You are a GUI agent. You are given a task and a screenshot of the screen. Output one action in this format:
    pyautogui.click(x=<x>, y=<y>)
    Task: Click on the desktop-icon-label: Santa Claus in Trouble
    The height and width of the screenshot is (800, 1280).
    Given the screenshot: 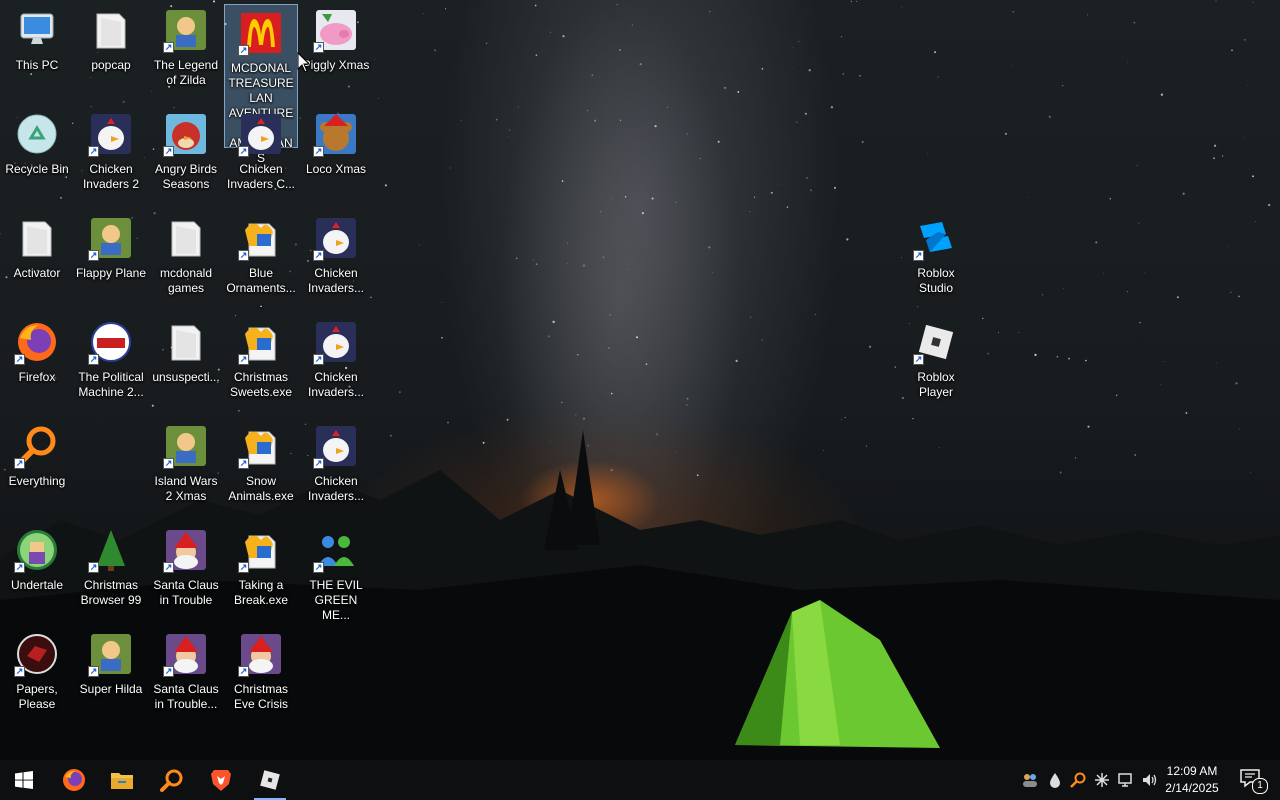 What is the action you would take?
    pyautogui.click(x=186, y=592)
    